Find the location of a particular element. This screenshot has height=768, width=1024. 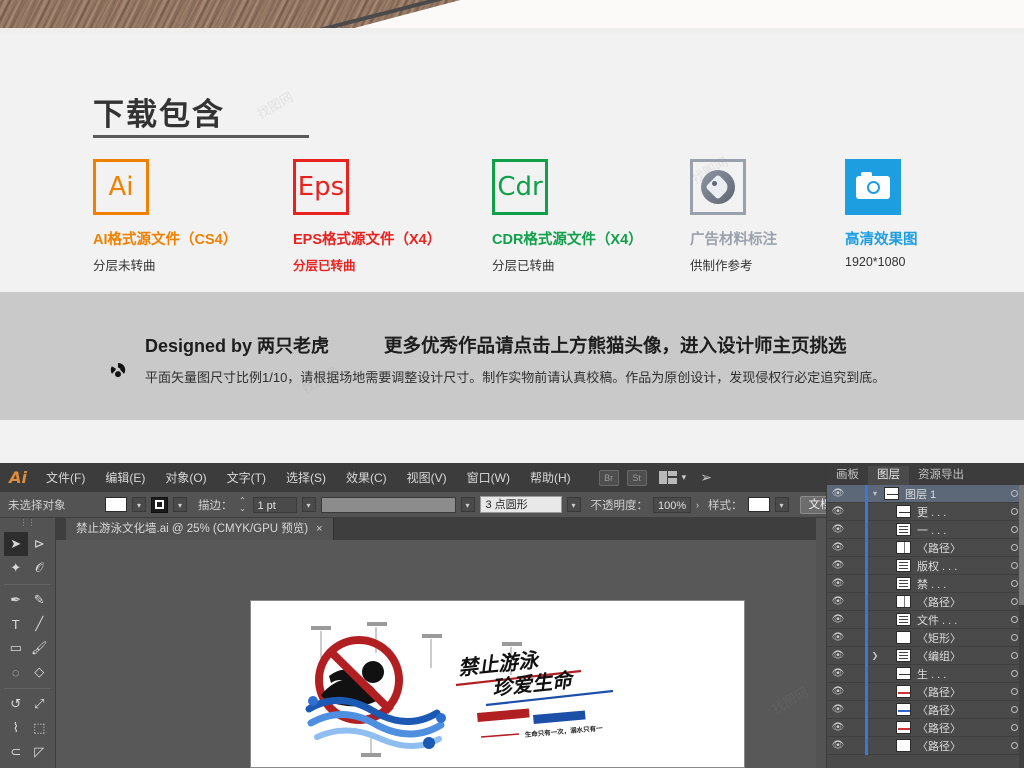

layer-row: 👁 一 . . . is located at coordinates (925, 529).